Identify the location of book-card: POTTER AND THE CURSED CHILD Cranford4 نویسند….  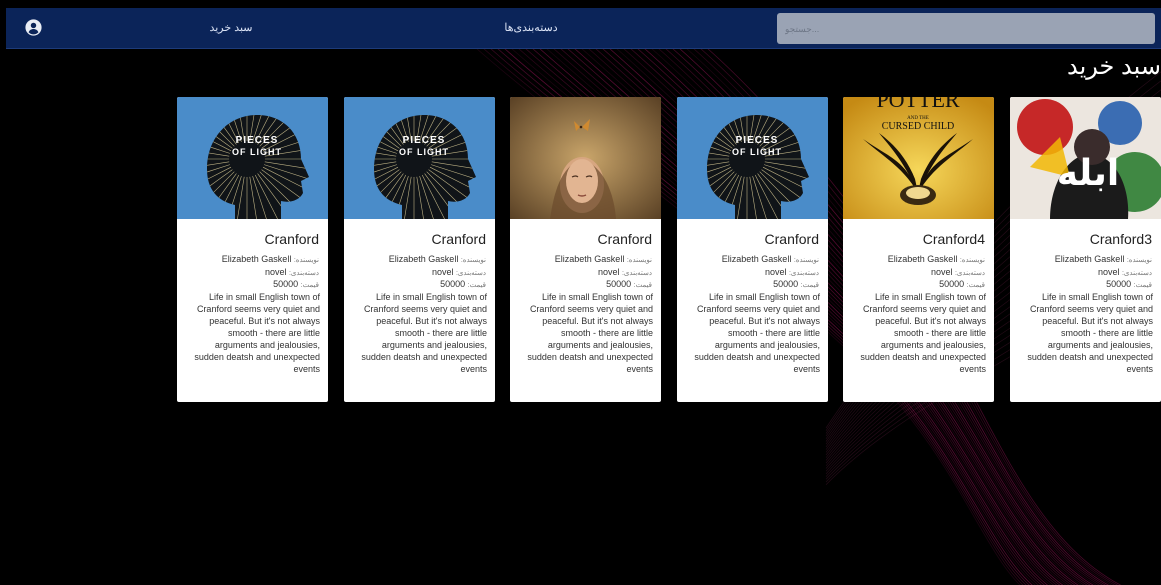
(918, 249).